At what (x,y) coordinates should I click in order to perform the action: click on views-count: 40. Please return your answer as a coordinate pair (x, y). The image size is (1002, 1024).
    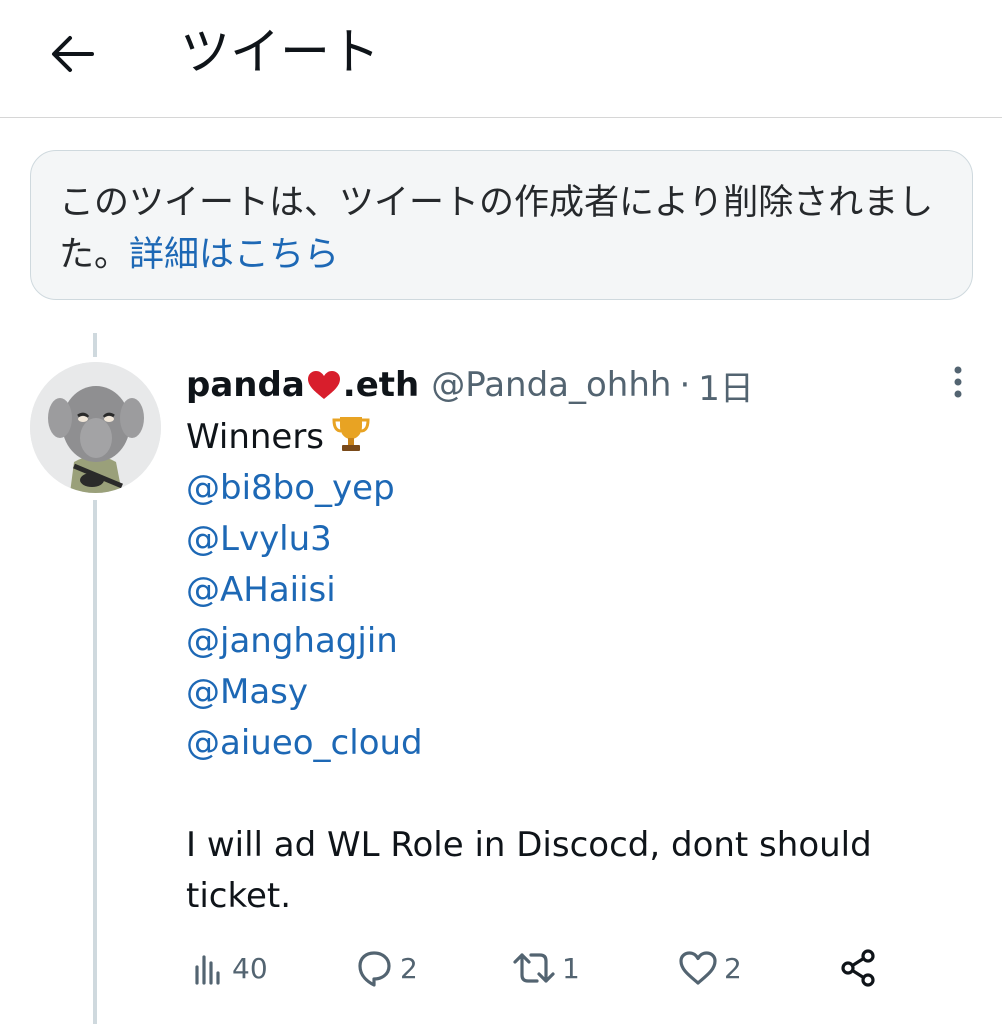
    Looking at the image, I should click on (250, 968).